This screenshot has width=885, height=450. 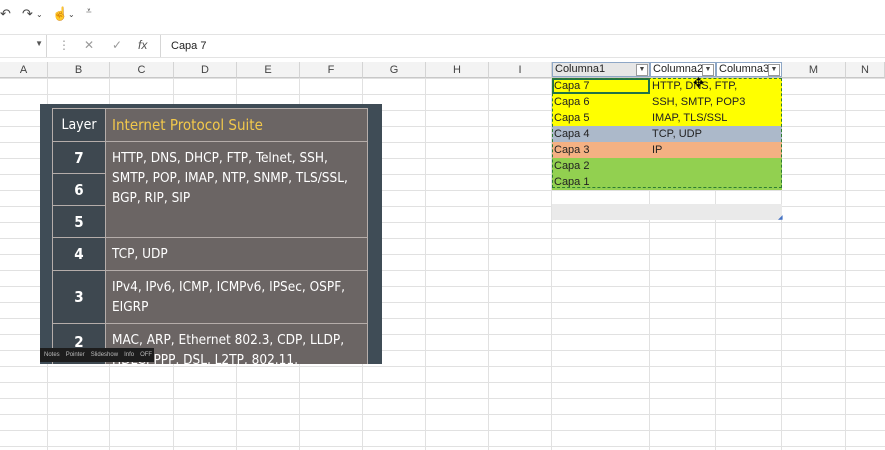 I want to click on table-header-columna2: Columna2 ▼, so click(x=683, y=69).